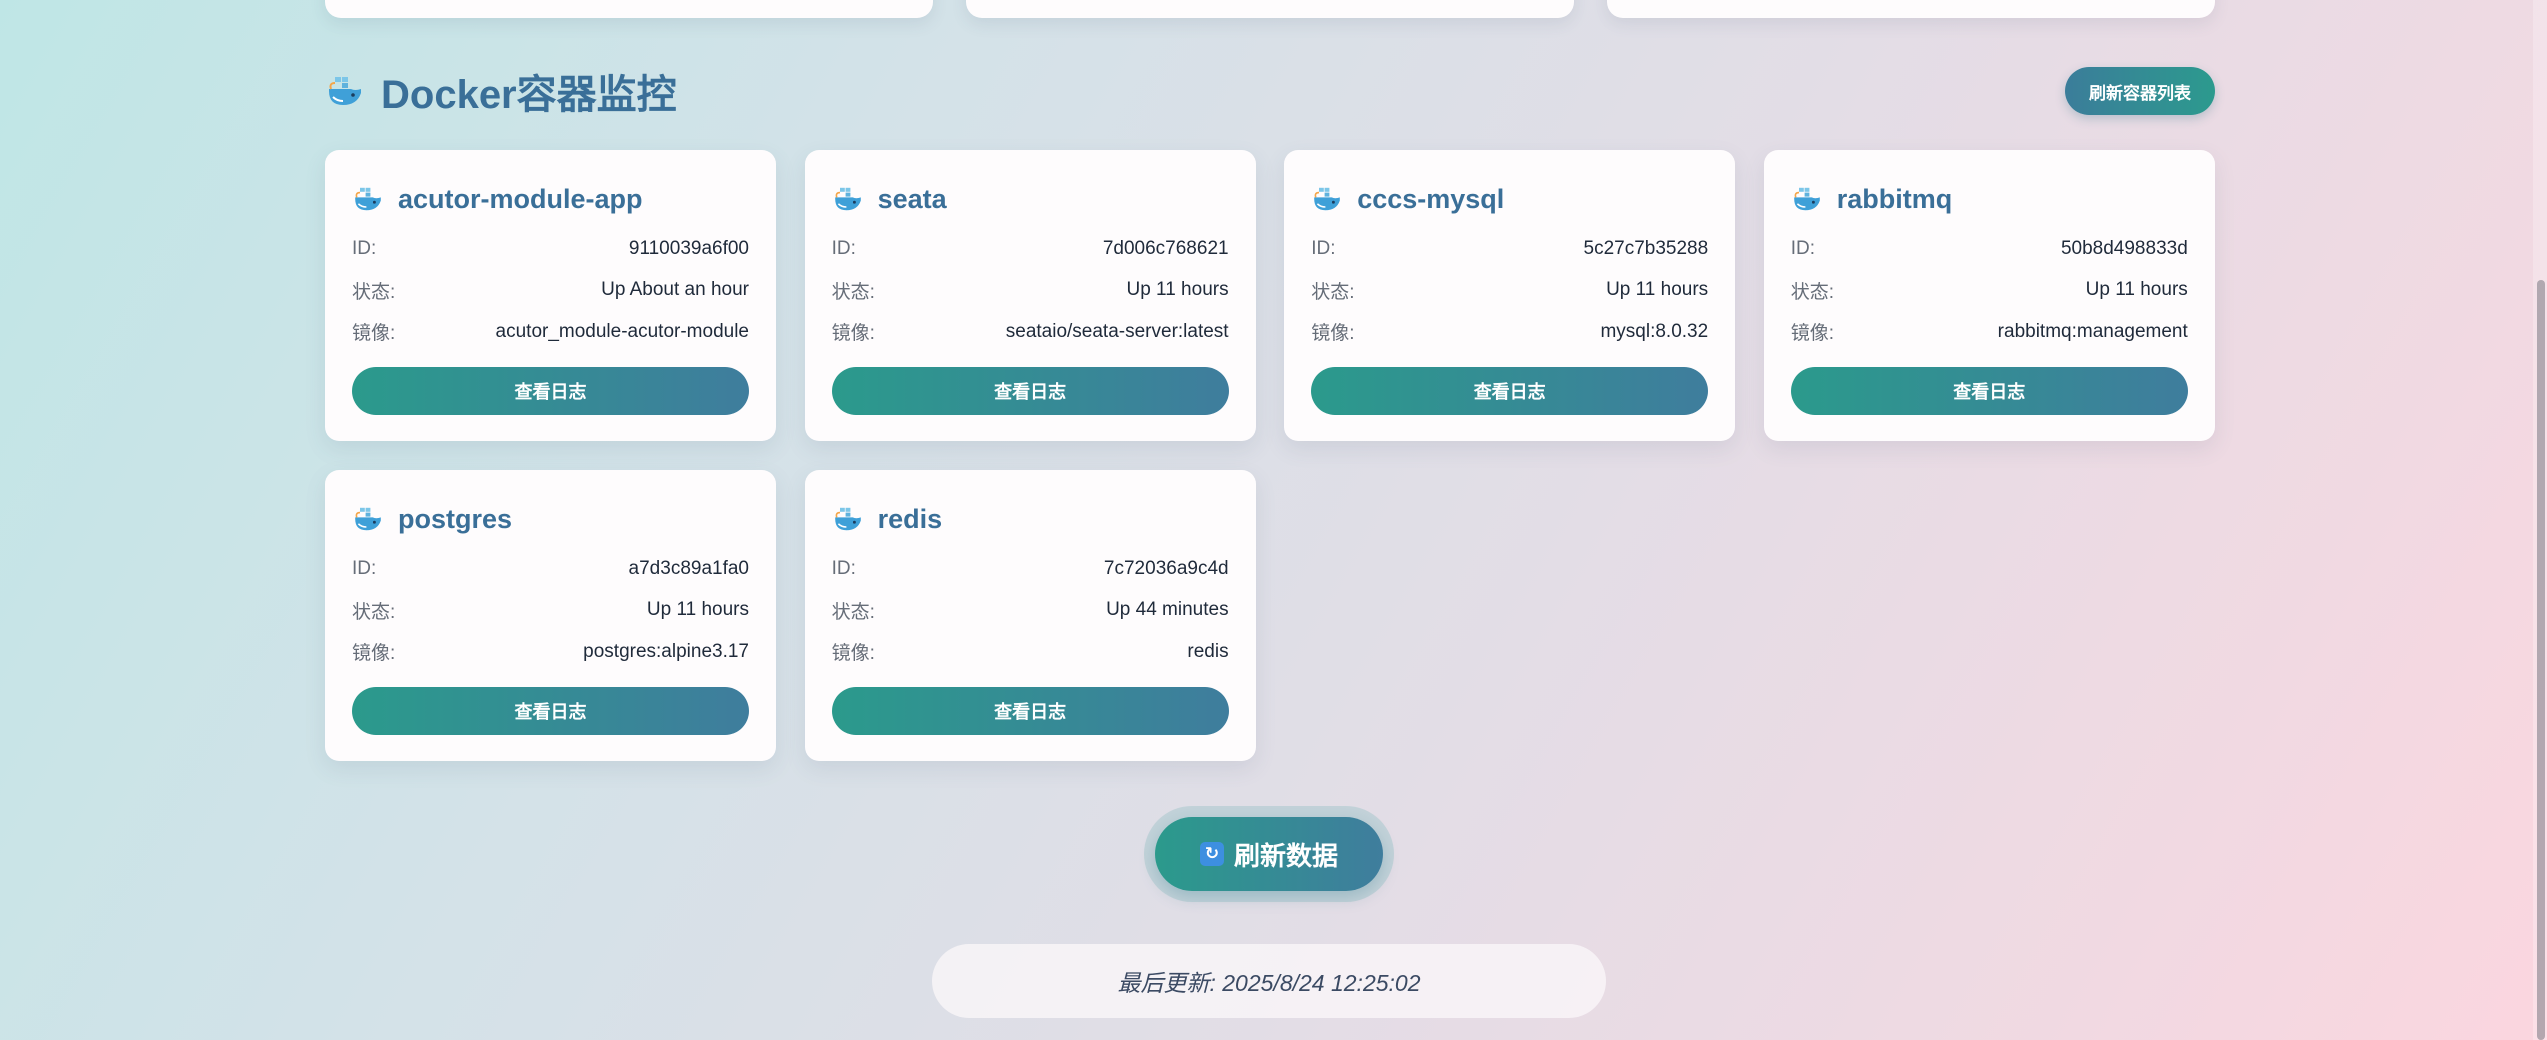 This screenshot has height=1040, width=2547. I want to click on container-id: a7d3c89a1fa0, so click(688, 568).